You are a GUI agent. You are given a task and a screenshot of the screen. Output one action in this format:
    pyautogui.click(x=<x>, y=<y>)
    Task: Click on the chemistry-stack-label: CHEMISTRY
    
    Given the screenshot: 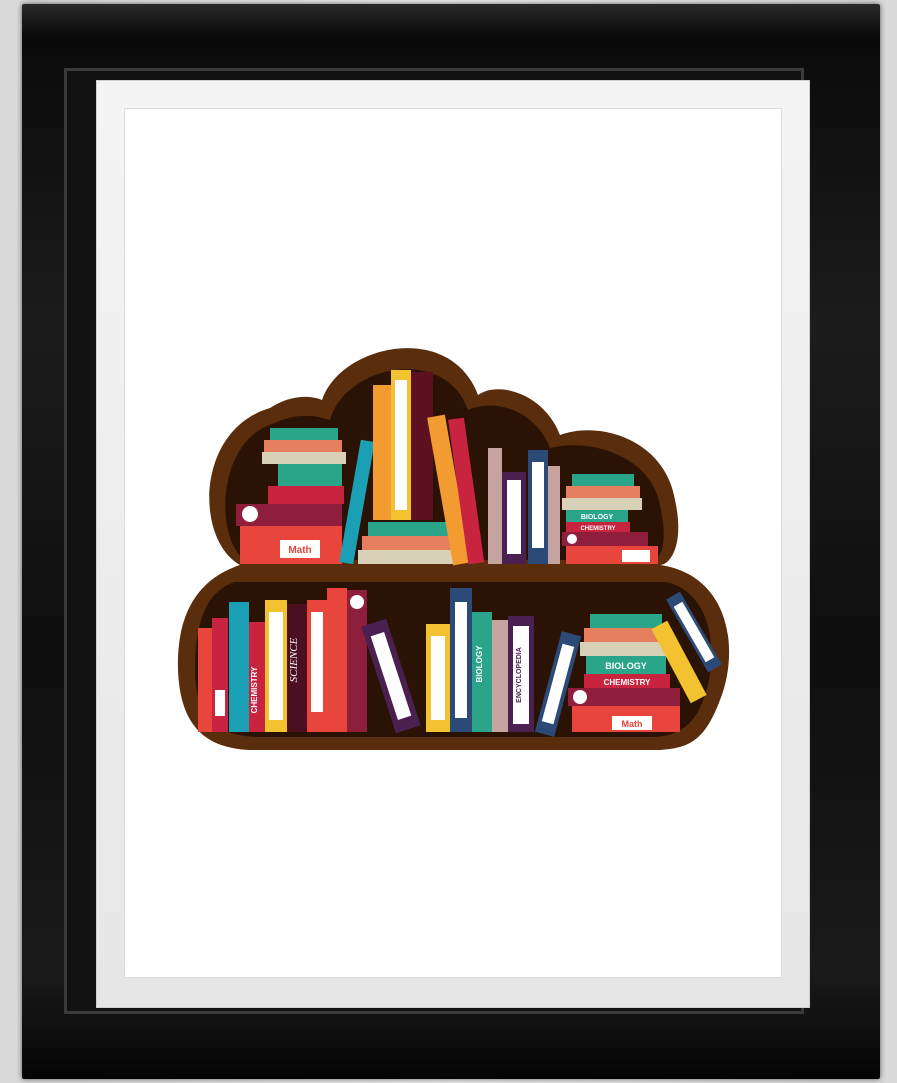 What is the action you would take?
    pyautogui.click(x=627, y=682)
    